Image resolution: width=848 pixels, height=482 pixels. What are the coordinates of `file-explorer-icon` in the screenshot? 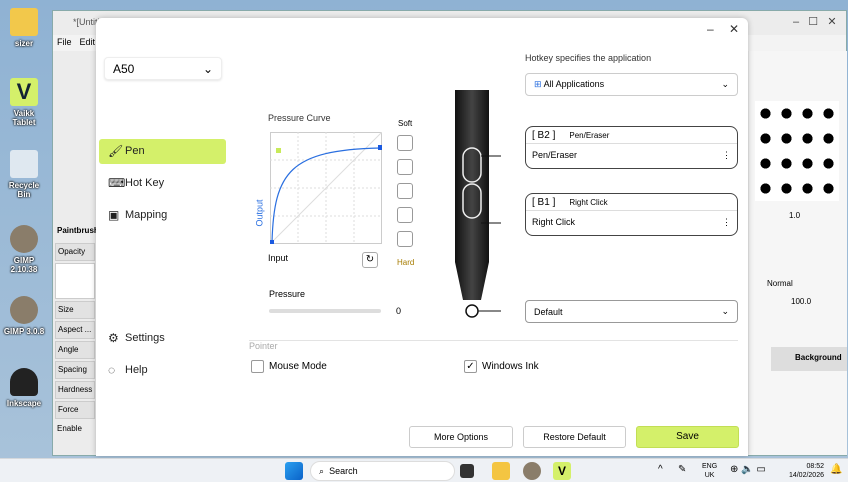 It's located at (501, 471).